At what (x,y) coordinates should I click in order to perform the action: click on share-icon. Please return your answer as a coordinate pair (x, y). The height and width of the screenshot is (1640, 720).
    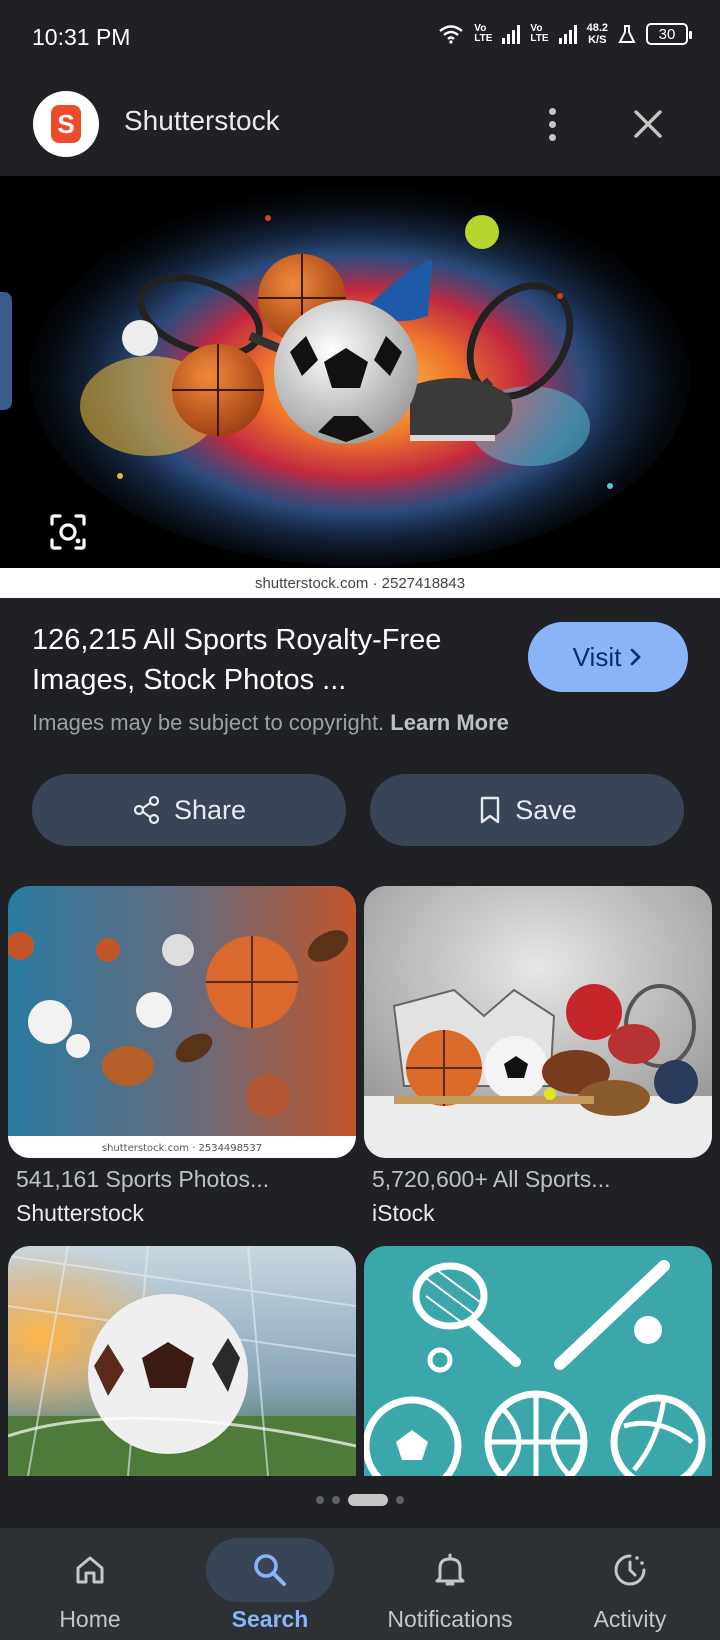
    Looking at the image, I should click on (146, 810).